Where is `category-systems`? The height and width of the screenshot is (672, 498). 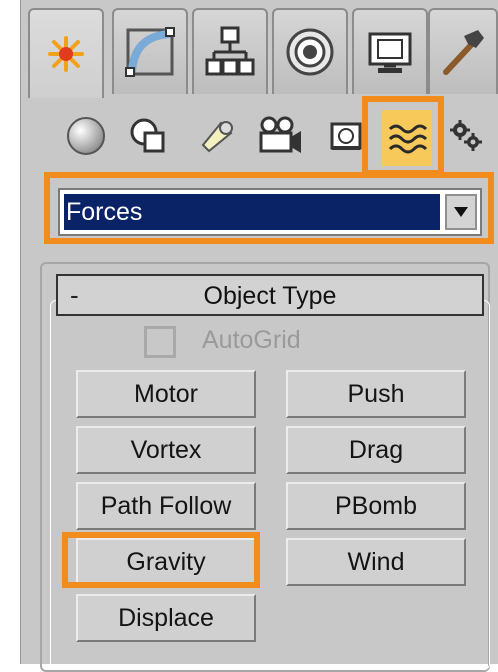
category-systems is located at coordinates (466, 136).